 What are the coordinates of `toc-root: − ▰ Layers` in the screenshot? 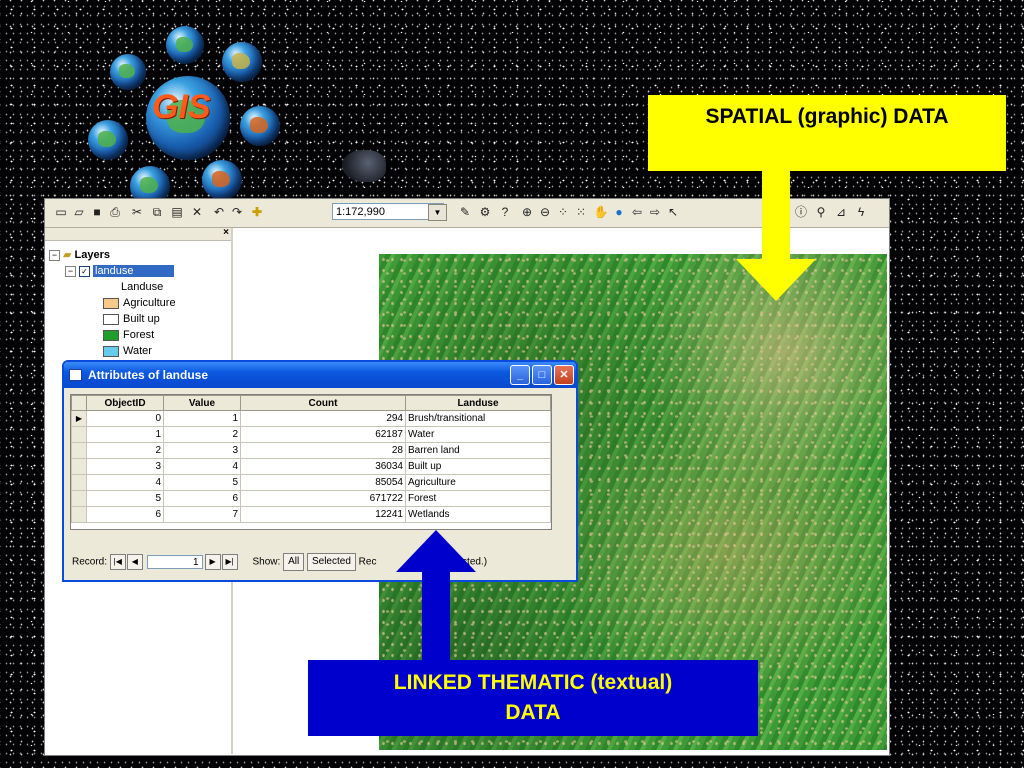 It's located at (79, 255).